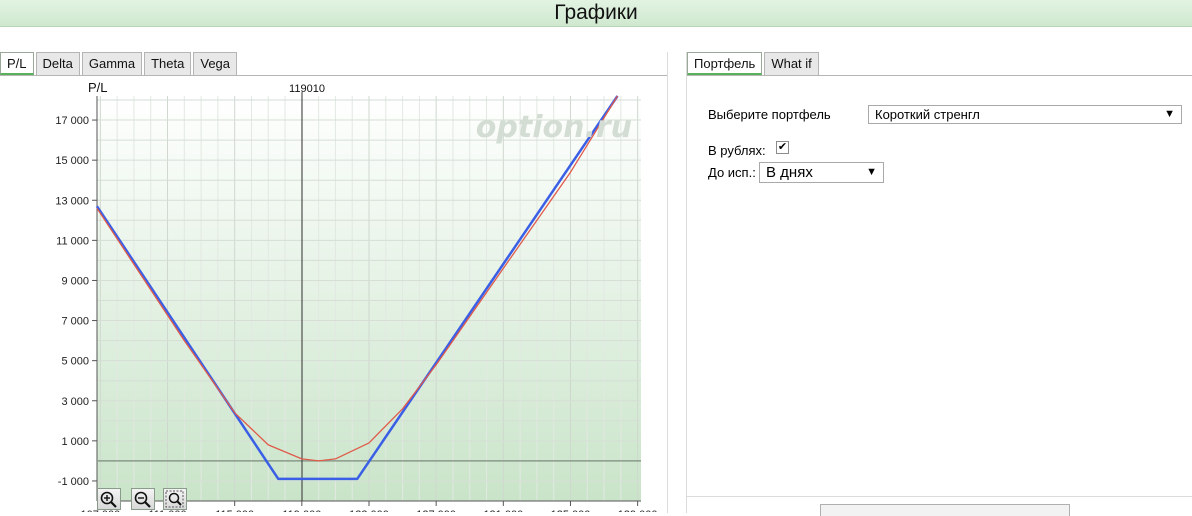 The height and width of the screenshot is (516, 1192). Describe the element at coordinates (72, 201) in the screenshot. I see `y-tick-label: 13 000` at that location.